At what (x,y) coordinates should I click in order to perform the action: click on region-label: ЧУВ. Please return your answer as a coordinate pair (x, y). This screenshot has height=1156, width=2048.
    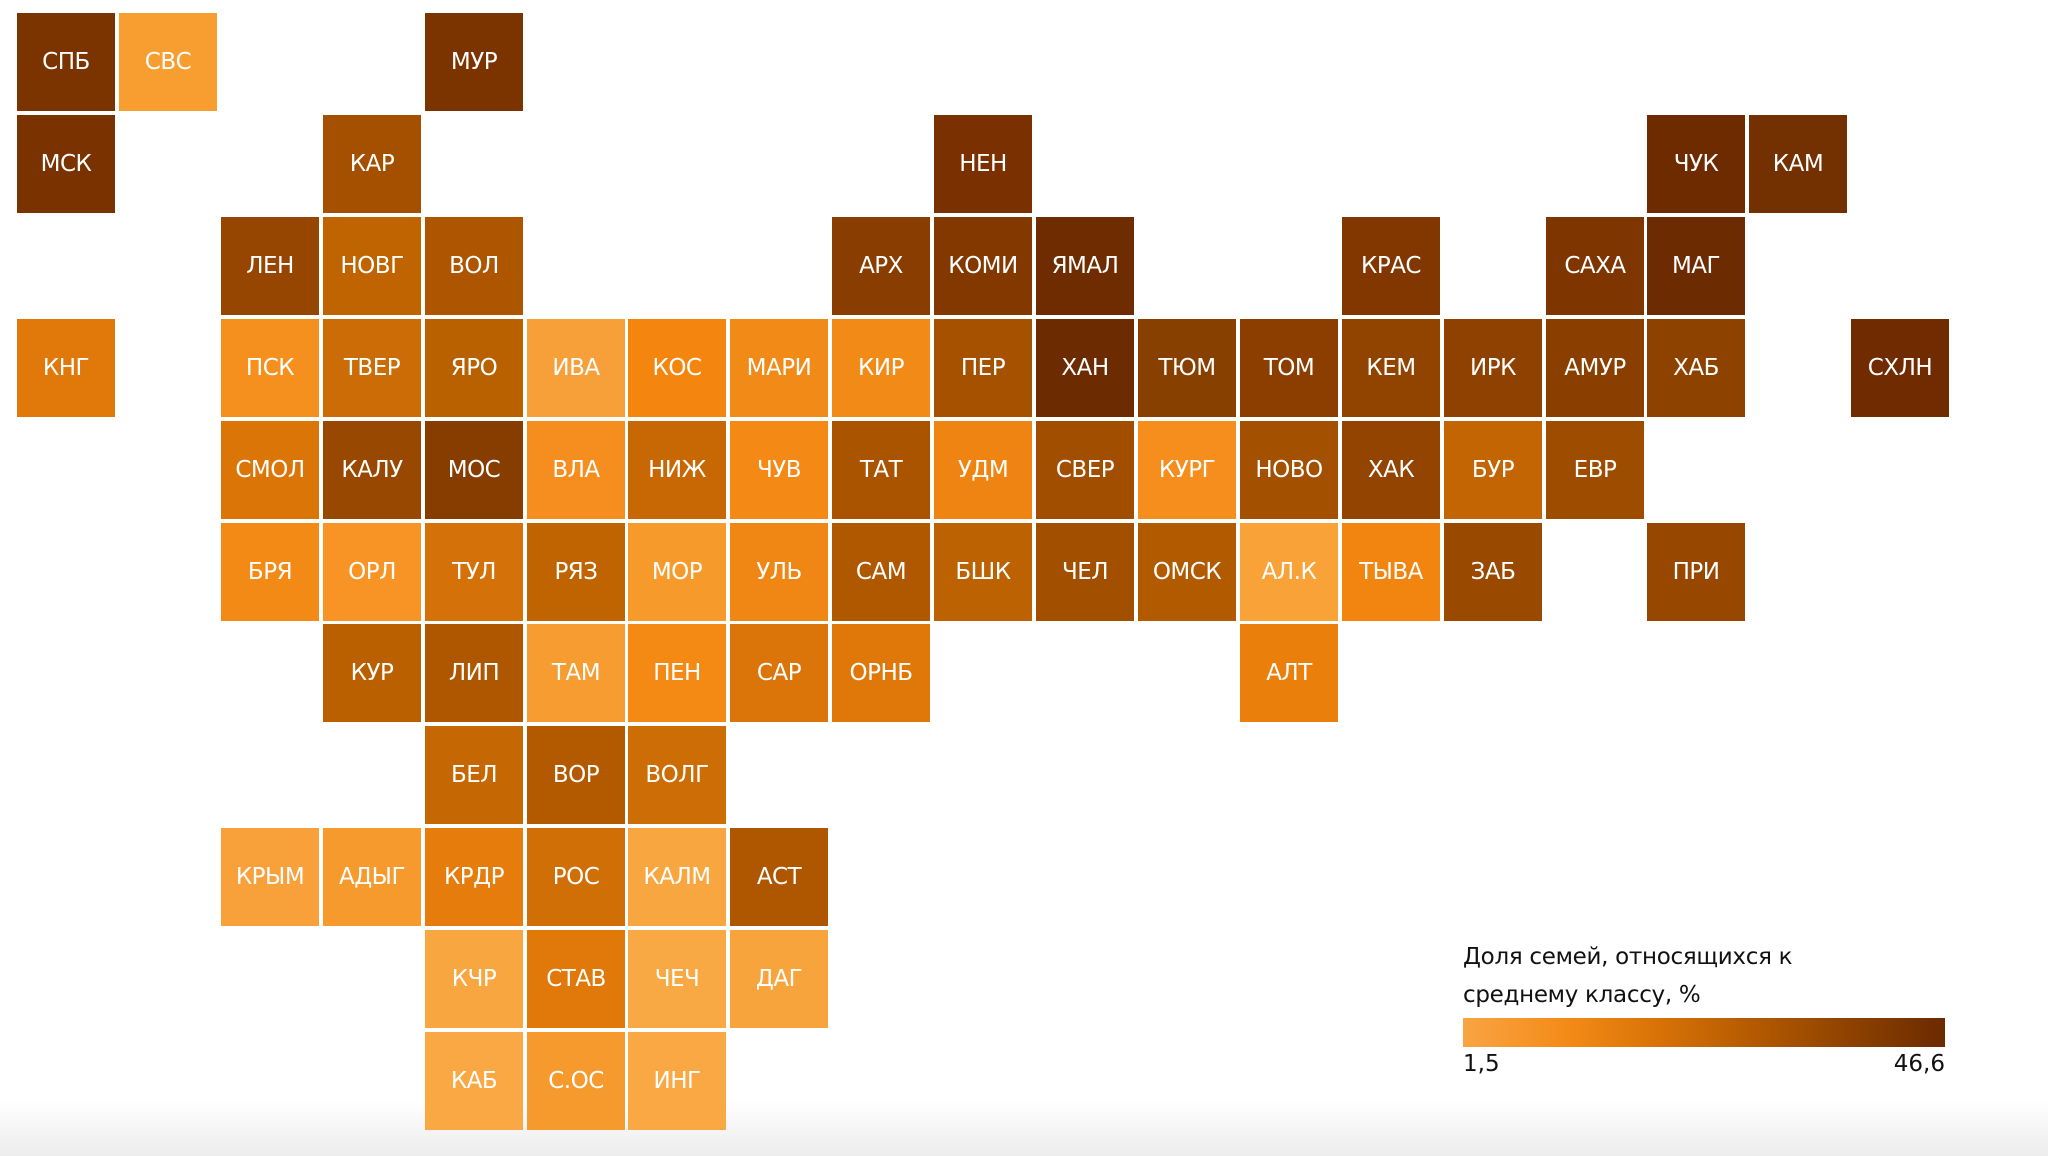
    Looking at the image, I should click on (779, 470).